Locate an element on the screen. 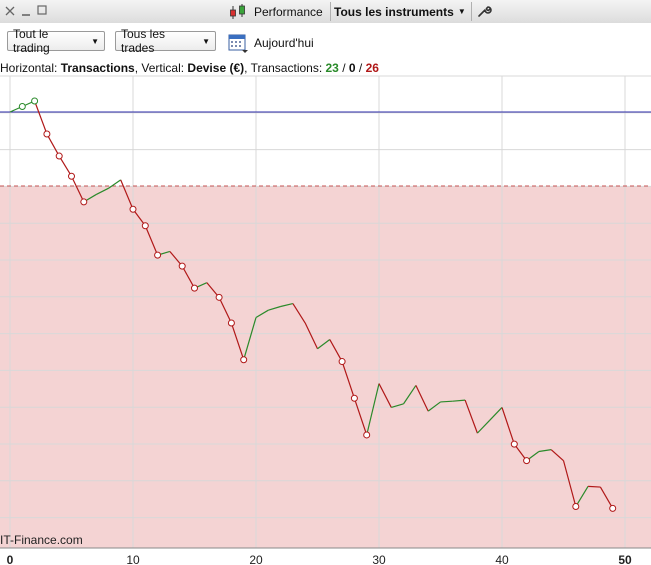 The width and height of the screenshot is (651, 565). x-tick-label: 40 is located at coordinates (502, 559).